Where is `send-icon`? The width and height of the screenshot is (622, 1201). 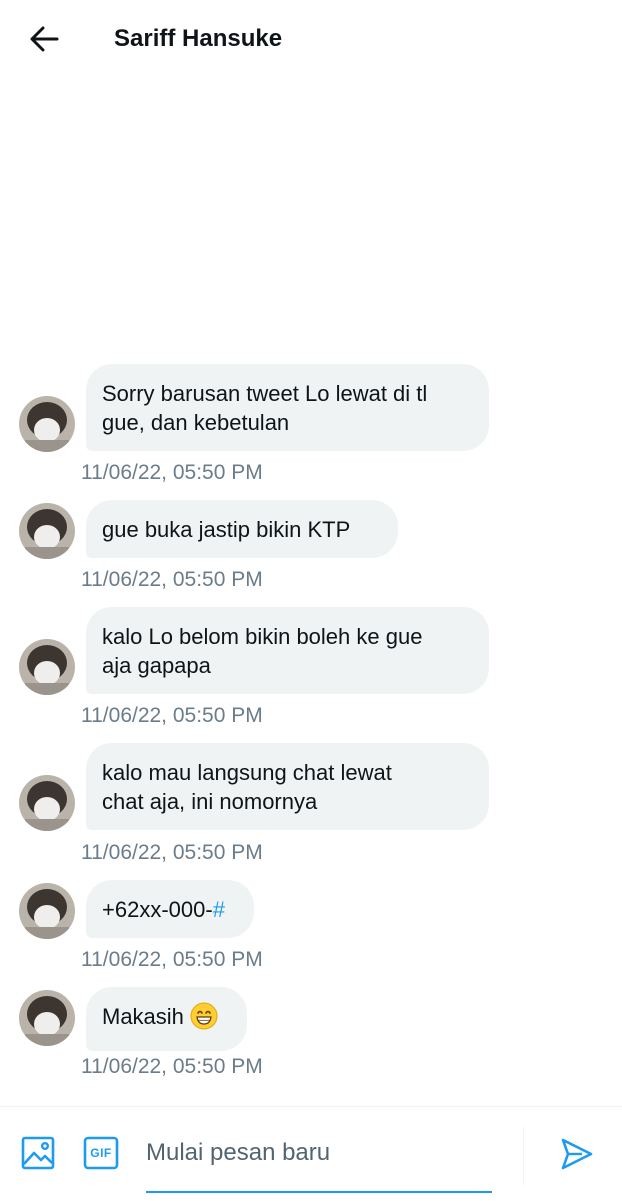
send-icon is located at coordinates (577, 1154).